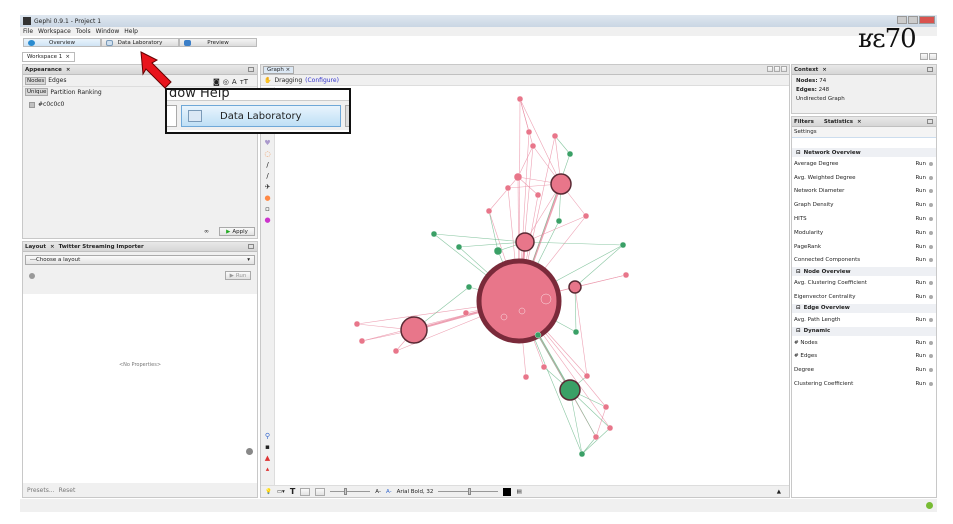  I want to click on expand-icon: ▲, so click(779, 492).